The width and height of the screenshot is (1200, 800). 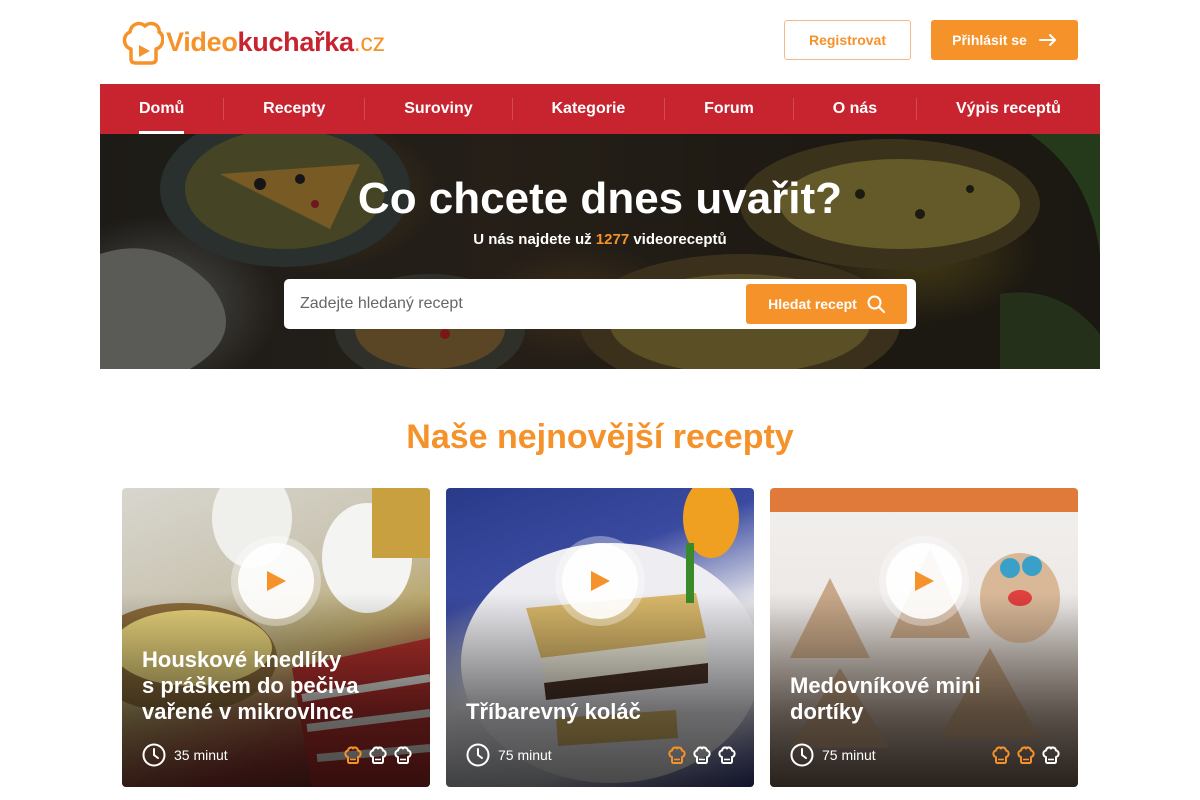 What do you see at coordinates (1047, 40) in the screenshot?
I see `arrow-right-icon` at bounding box center [1047, 40].